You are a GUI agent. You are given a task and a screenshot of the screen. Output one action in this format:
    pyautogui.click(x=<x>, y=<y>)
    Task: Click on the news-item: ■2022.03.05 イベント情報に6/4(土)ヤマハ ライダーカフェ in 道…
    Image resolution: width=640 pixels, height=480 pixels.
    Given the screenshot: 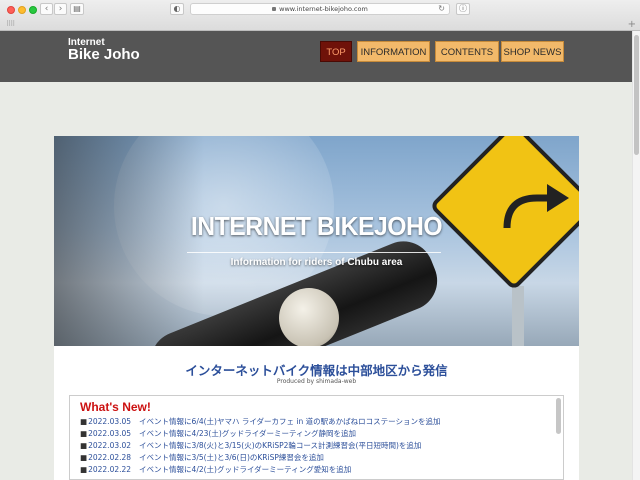 What is the action you would take?
    pyautogui.click(x=315, y=422)
    